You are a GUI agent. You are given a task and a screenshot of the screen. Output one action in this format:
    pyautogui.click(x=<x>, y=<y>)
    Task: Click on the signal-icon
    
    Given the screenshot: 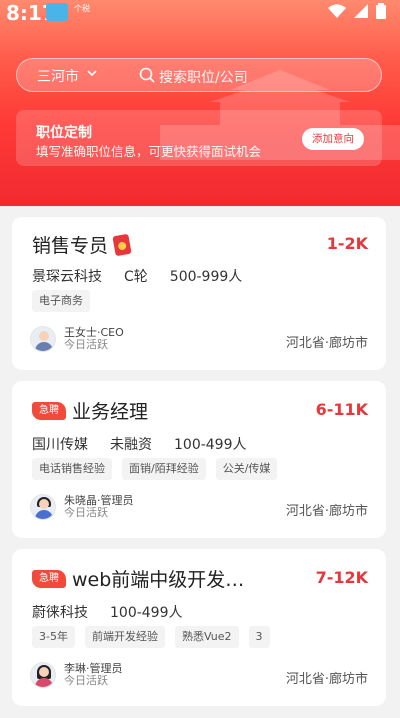 What is the action you would take?
    pyautogui.click(x=361, y=11)
    